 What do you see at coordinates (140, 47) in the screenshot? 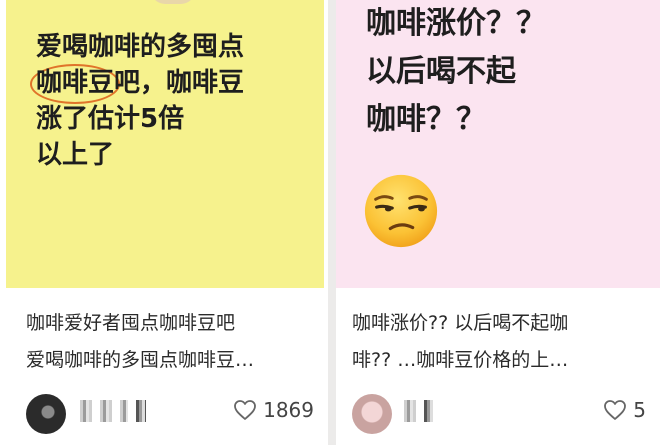
I see `cover-line: 爱喝咖啡的多囤点` at bounding box center [140, 47].